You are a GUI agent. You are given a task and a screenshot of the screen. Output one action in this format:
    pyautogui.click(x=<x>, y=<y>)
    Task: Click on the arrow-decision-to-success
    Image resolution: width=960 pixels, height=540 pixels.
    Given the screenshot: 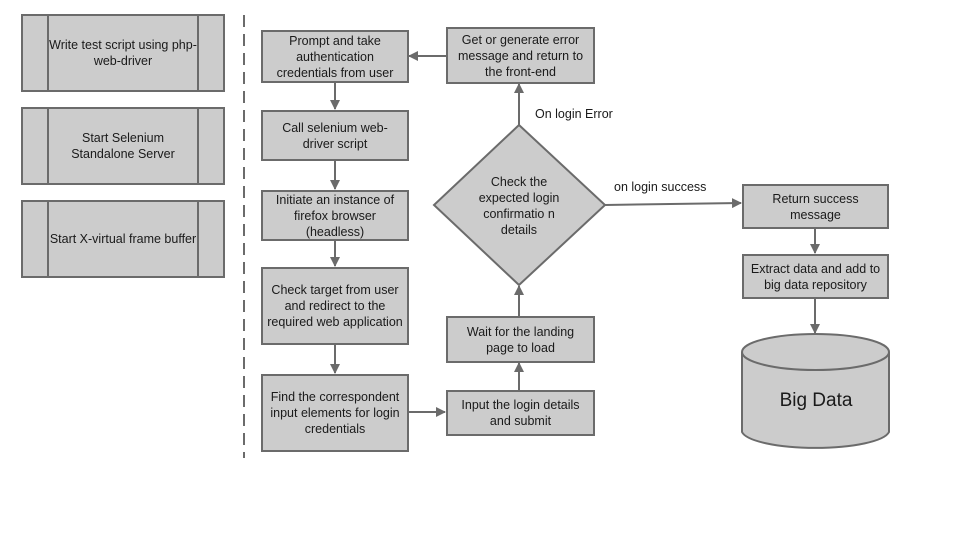 What is the action you would take?
    pyautogui.click(x=673, y=203)
    